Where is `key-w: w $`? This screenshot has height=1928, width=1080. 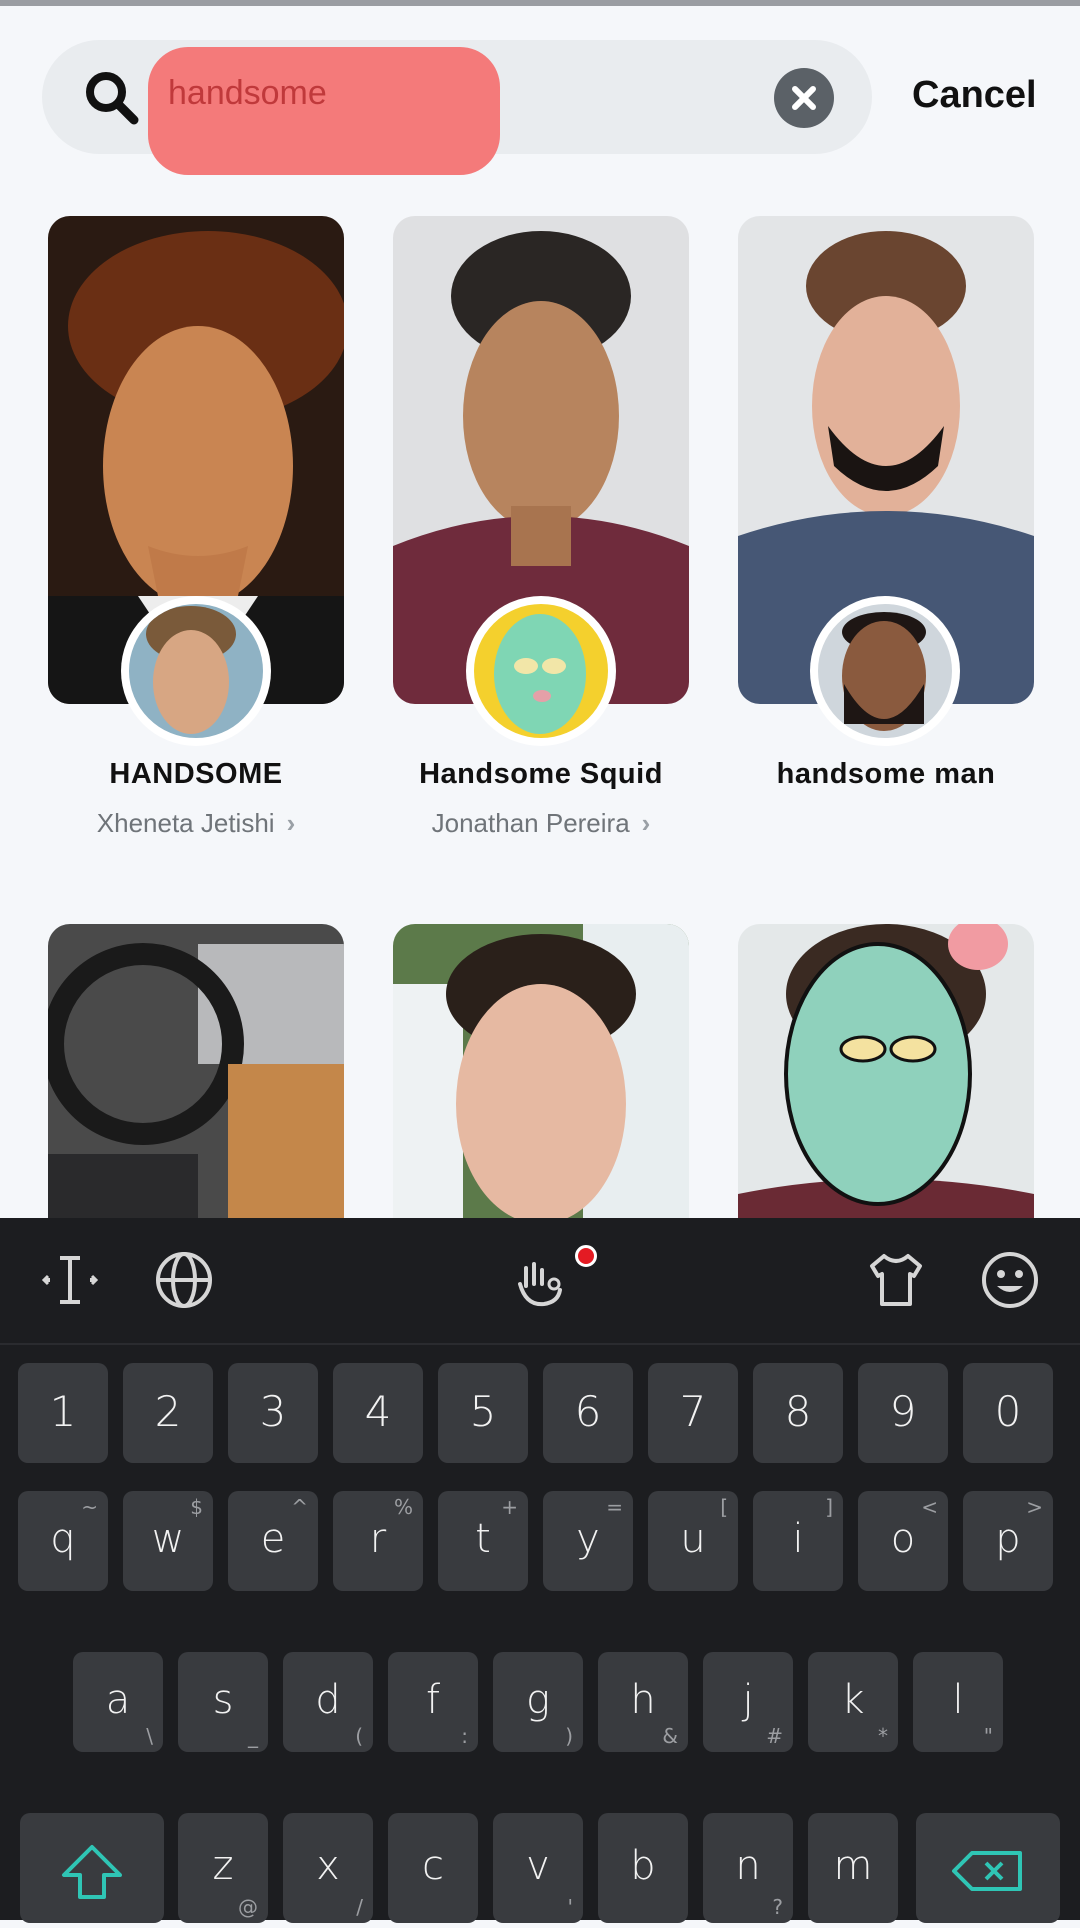
key-w: w $ is located at coordinates (168, 1541).